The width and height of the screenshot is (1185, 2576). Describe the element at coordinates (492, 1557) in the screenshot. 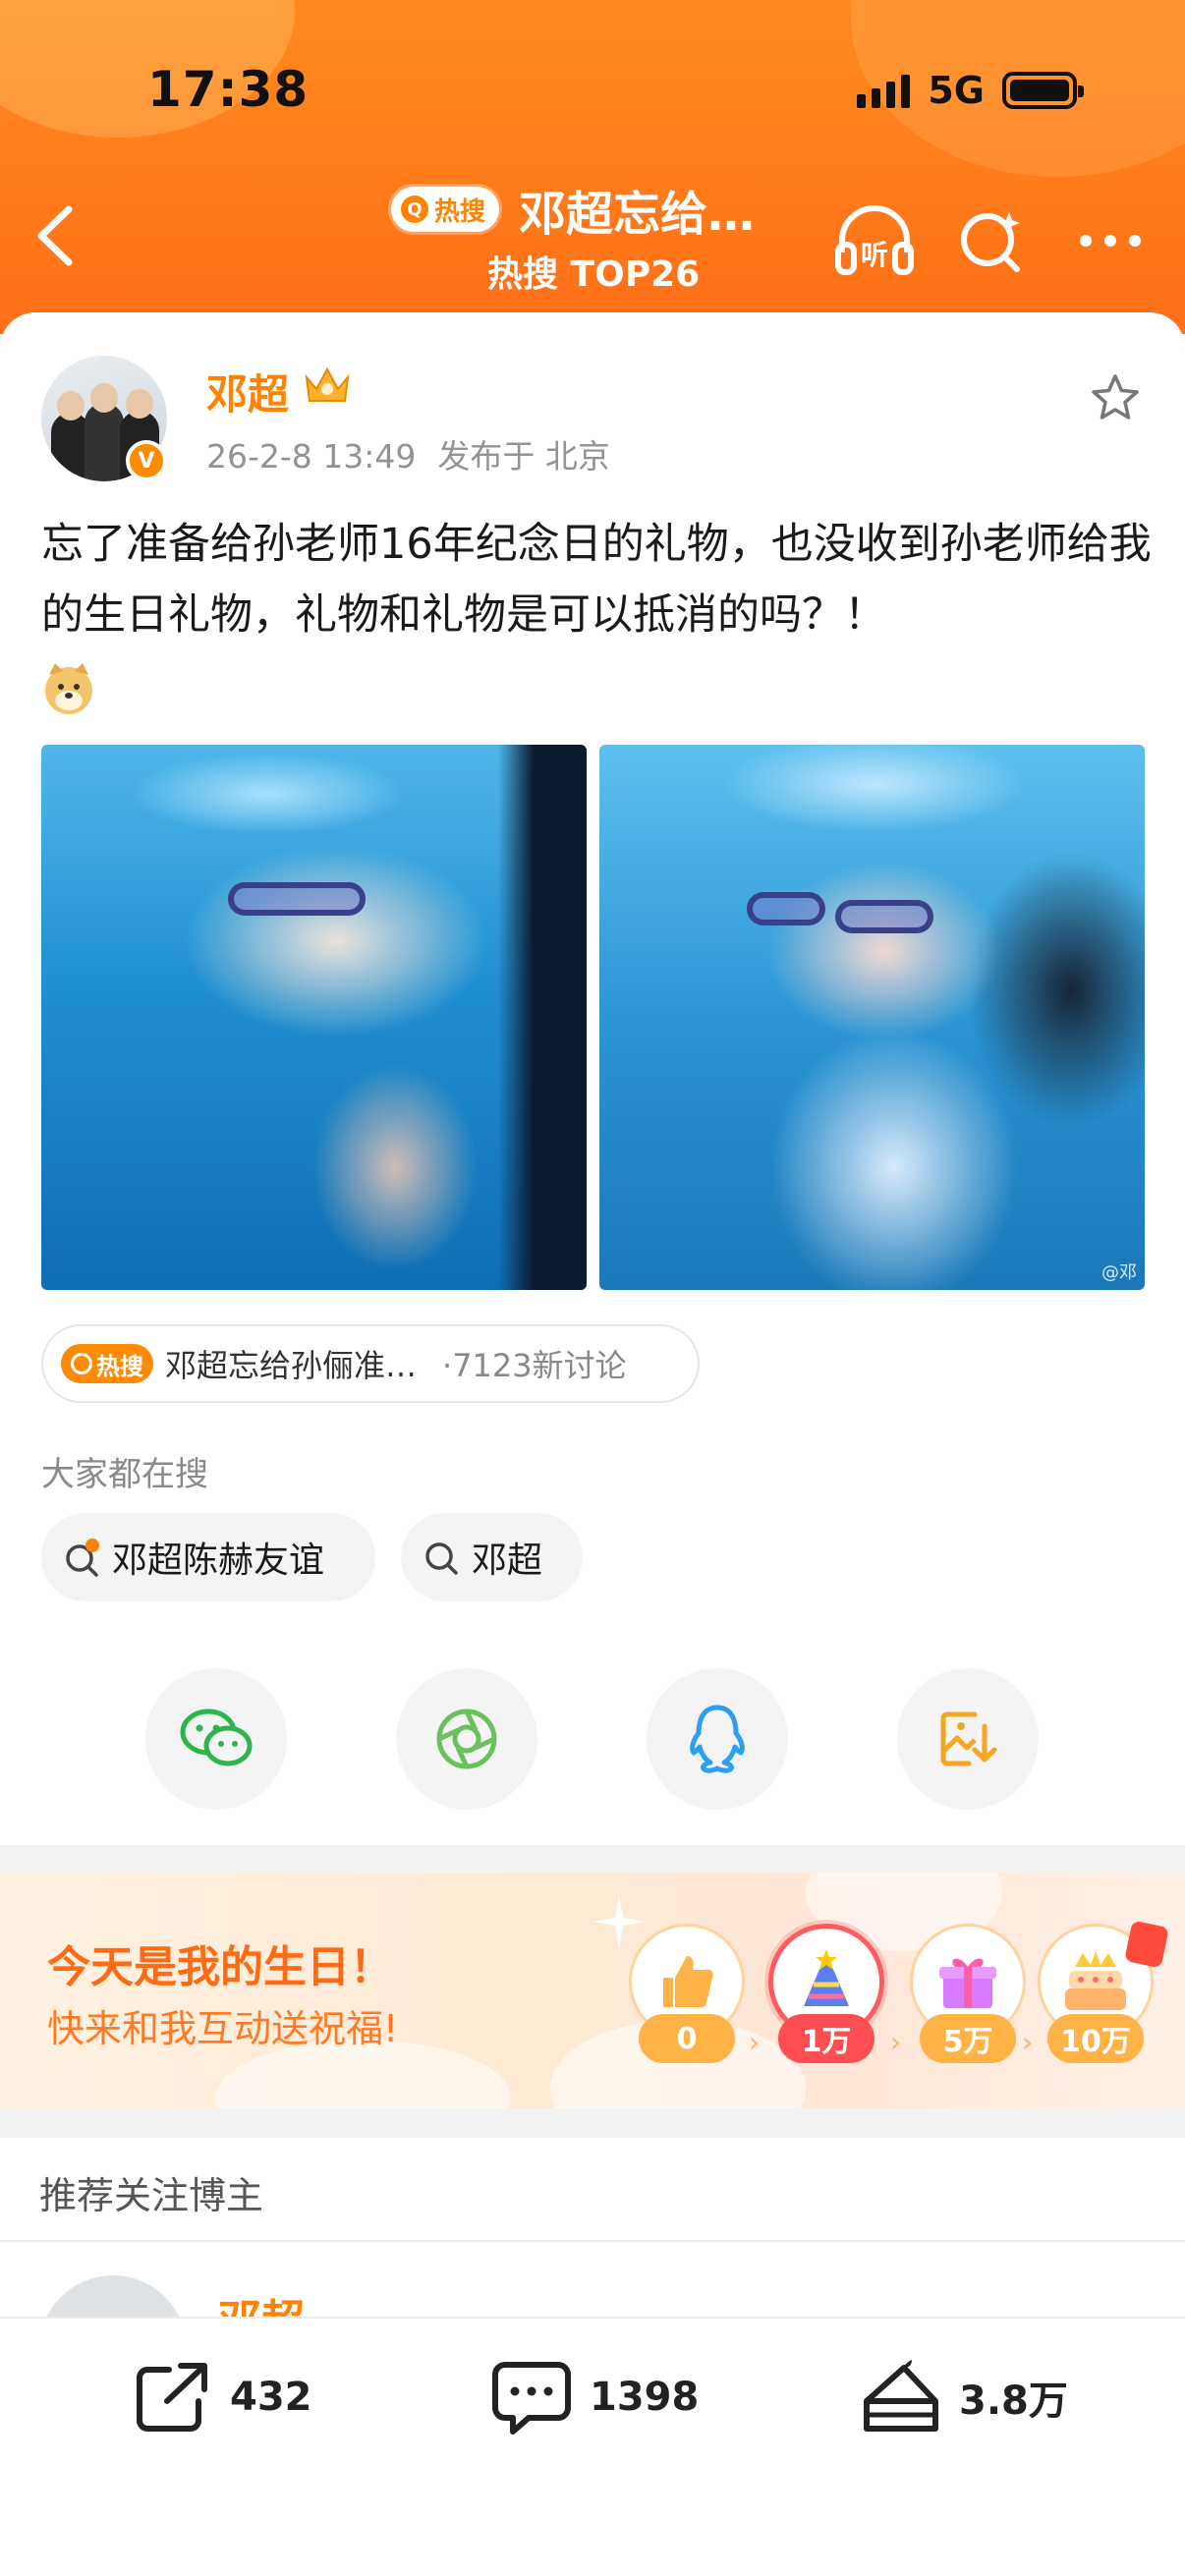

I see `search-chip: 邓超` at that location.